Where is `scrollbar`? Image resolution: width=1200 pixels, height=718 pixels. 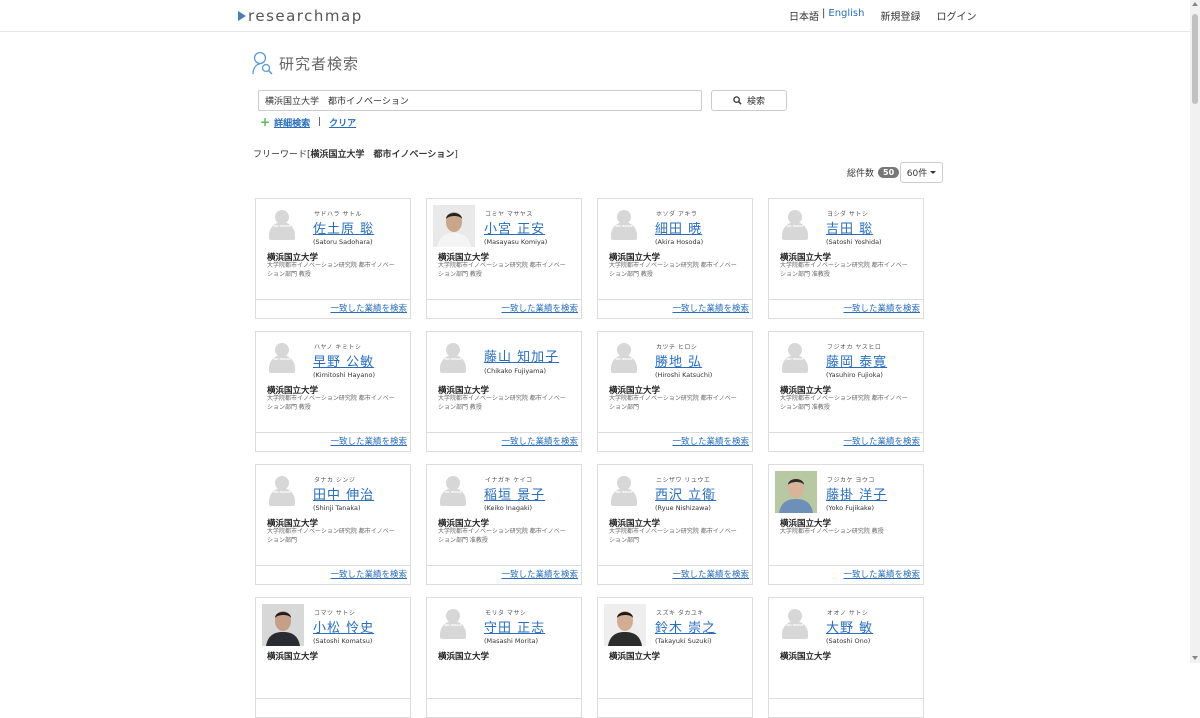 scrollbar is located at coordinates (1195, 331).